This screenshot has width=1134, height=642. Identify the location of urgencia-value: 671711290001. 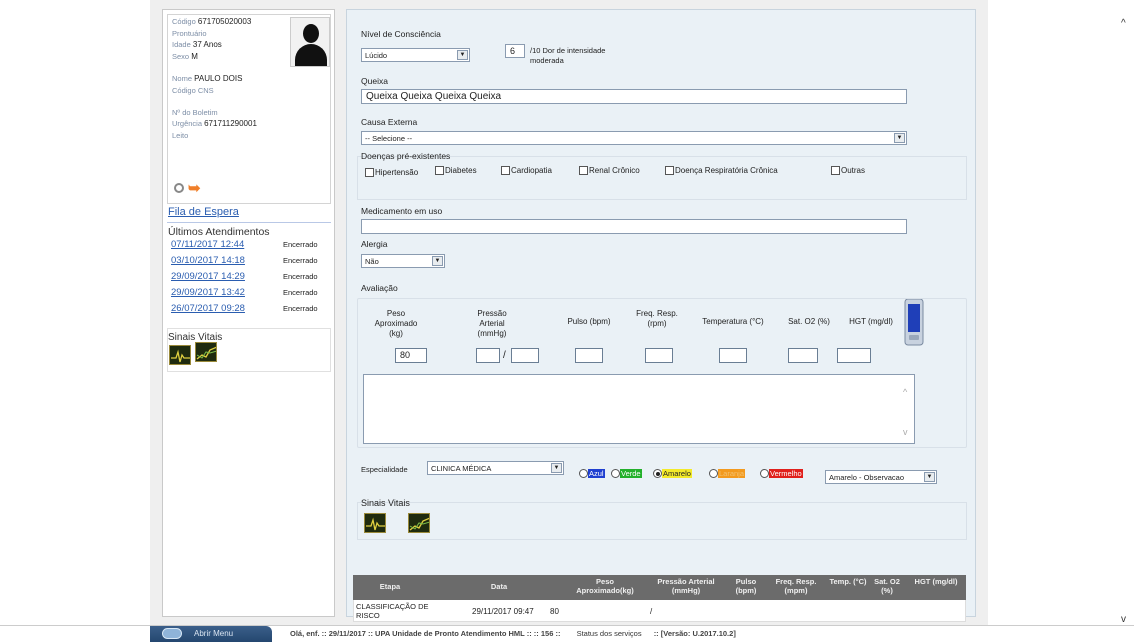
(230, 123).